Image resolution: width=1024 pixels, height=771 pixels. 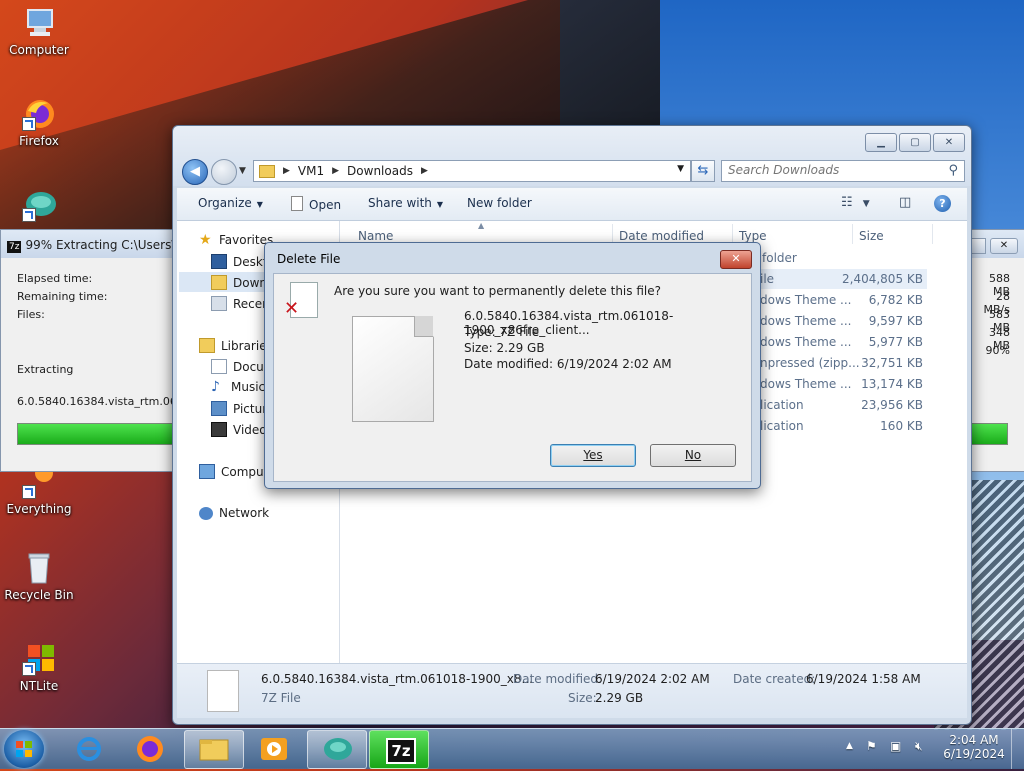 What do you see at coordinates (236, 345) in the screenshot?
I see `nav-libraries: Libraries` at bounding box center [236, 345].